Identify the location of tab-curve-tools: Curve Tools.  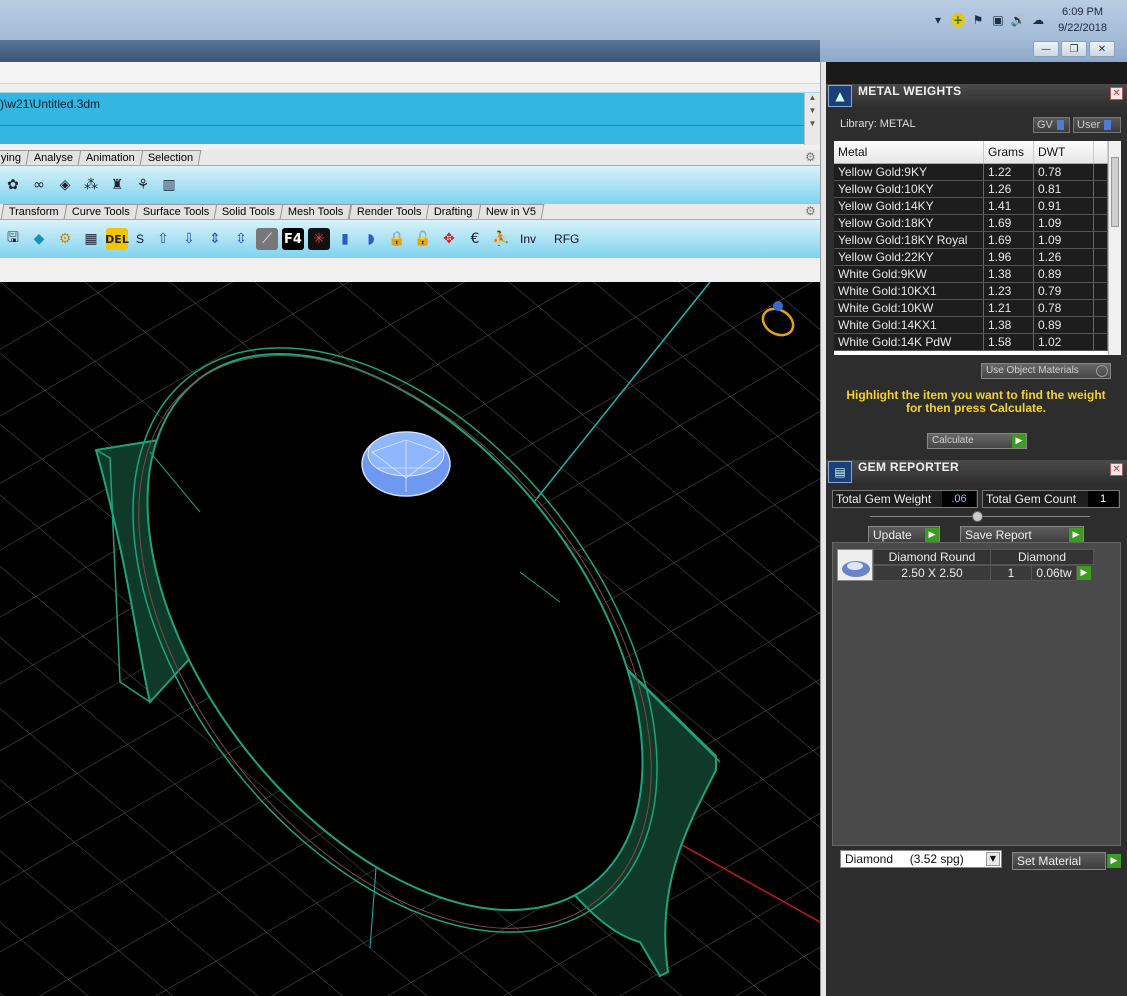
(100, 211).